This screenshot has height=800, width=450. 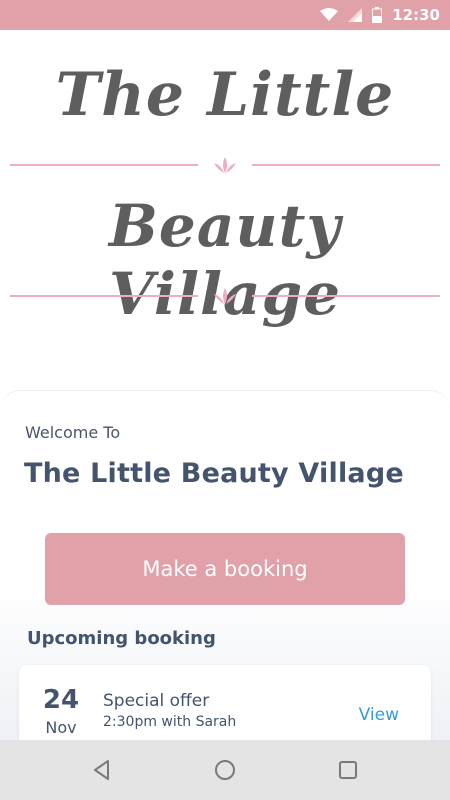 I want to click on make-booking-button: Make a booking, so click(x=225, y=569).